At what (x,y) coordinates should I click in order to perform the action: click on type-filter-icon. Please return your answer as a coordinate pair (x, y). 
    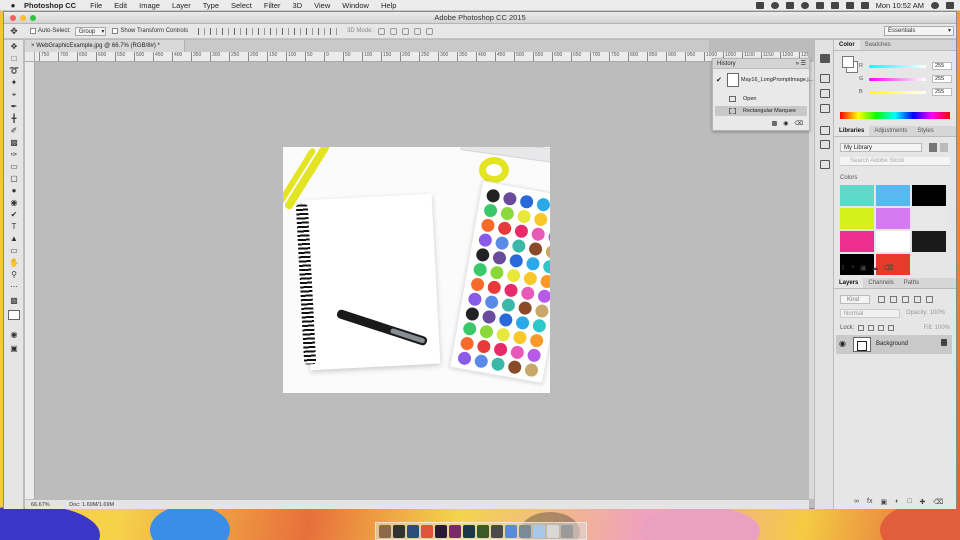
    Looking at the image, I should click on (905, 299).